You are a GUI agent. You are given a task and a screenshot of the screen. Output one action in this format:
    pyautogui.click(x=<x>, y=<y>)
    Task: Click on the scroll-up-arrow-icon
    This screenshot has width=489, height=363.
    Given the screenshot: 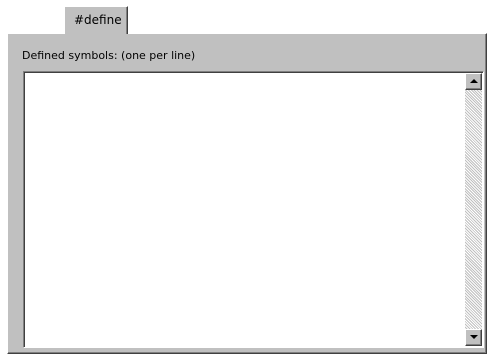 What is the action you would take?
    pyautogui.click(x=474, y=81)
    